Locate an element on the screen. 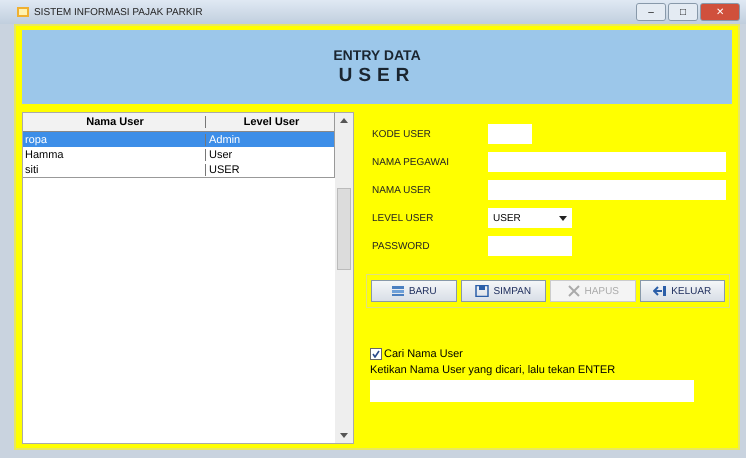 Image resolution: width=746 pixels, height=458 pixels. scrollbar is located at coordinates (344, 278).